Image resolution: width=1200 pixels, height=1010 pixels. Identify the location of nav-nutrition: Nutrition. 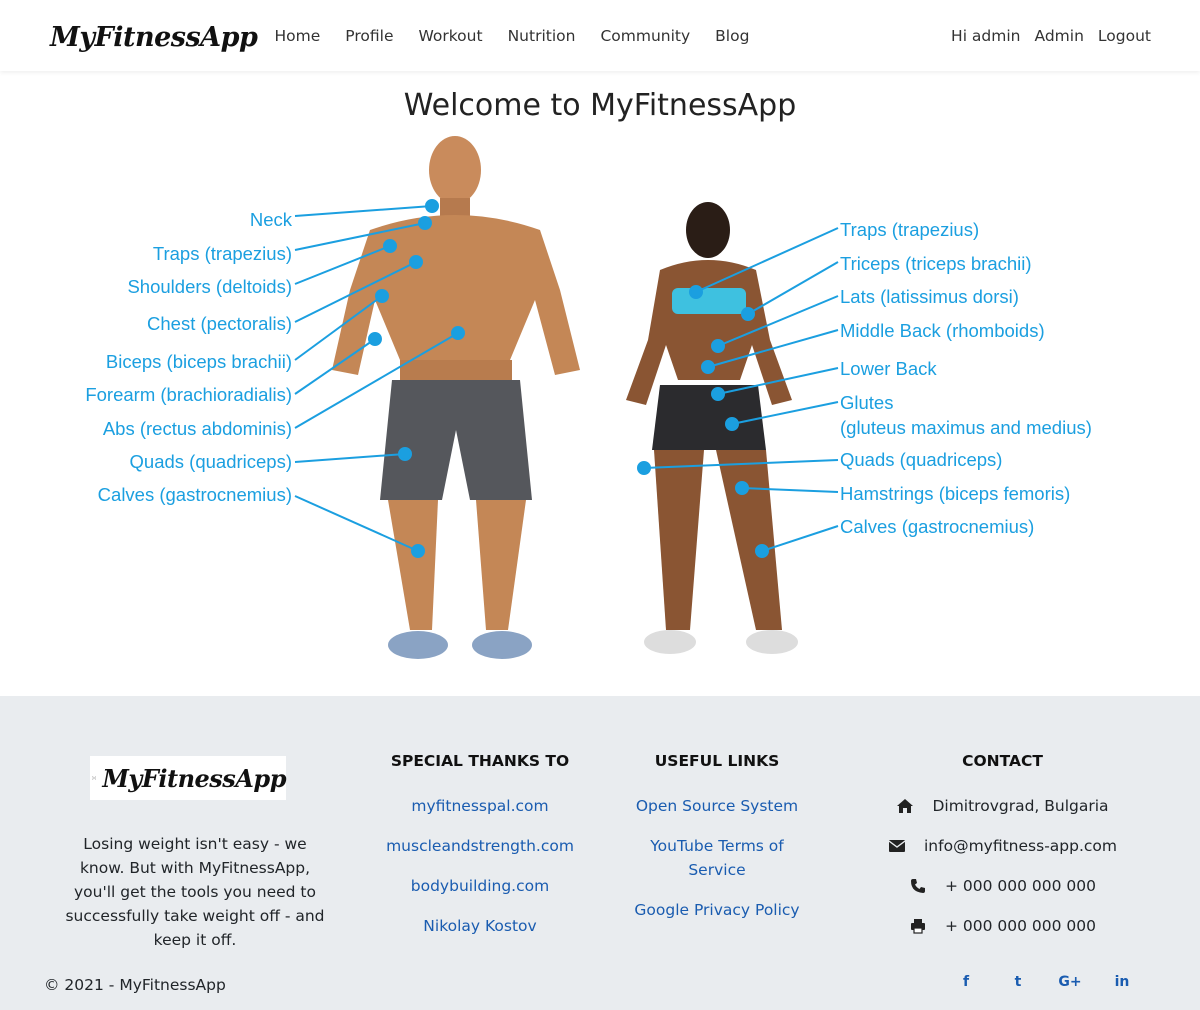
(541, 36).